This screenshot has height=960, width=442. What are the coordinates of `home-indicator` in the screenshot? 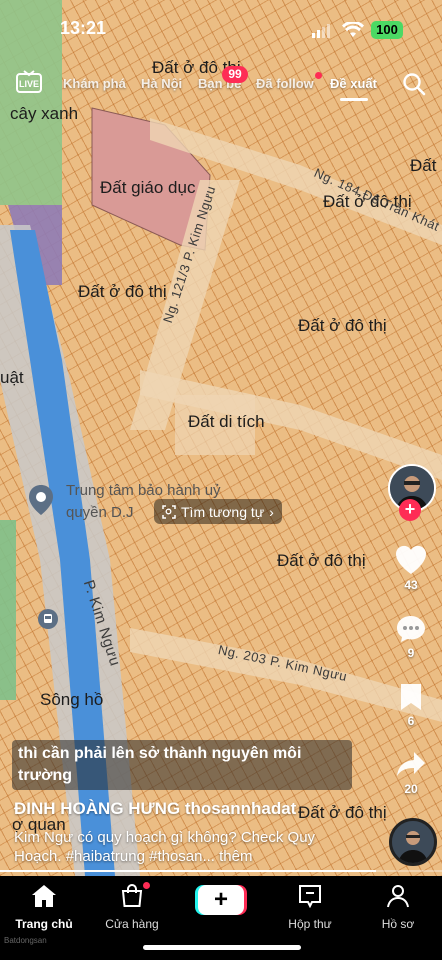 It's located at (222, 947).